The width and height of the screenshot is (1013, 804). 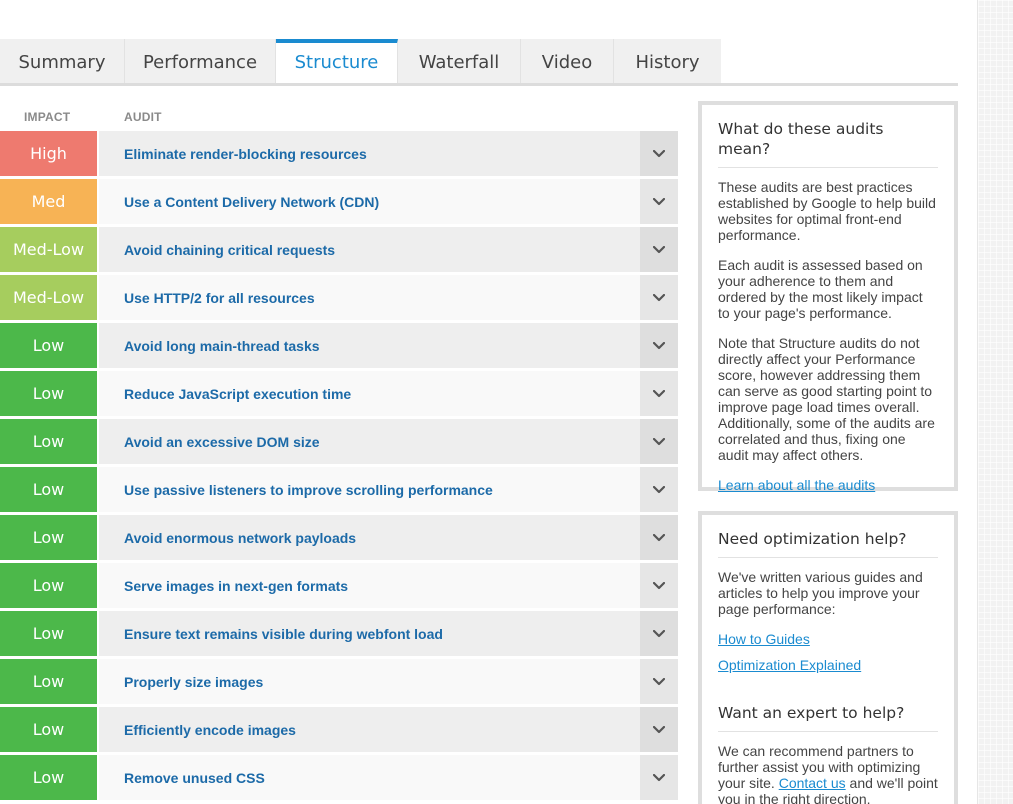 I want to click on audit-row: High Eliminate render-blocking resources, so click(x=339, y=153).